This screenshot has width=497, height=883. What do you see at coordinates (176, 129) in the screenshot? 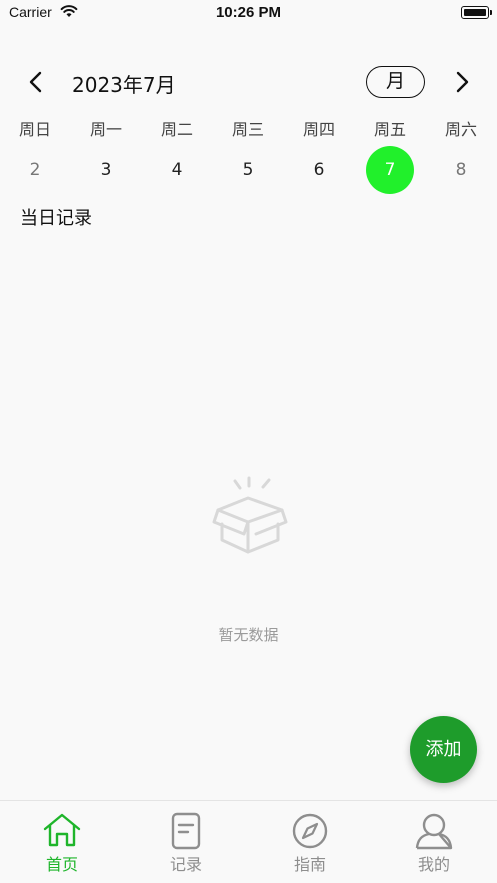
I see `weekday-label: 周二` at bounding box center [176, 129].